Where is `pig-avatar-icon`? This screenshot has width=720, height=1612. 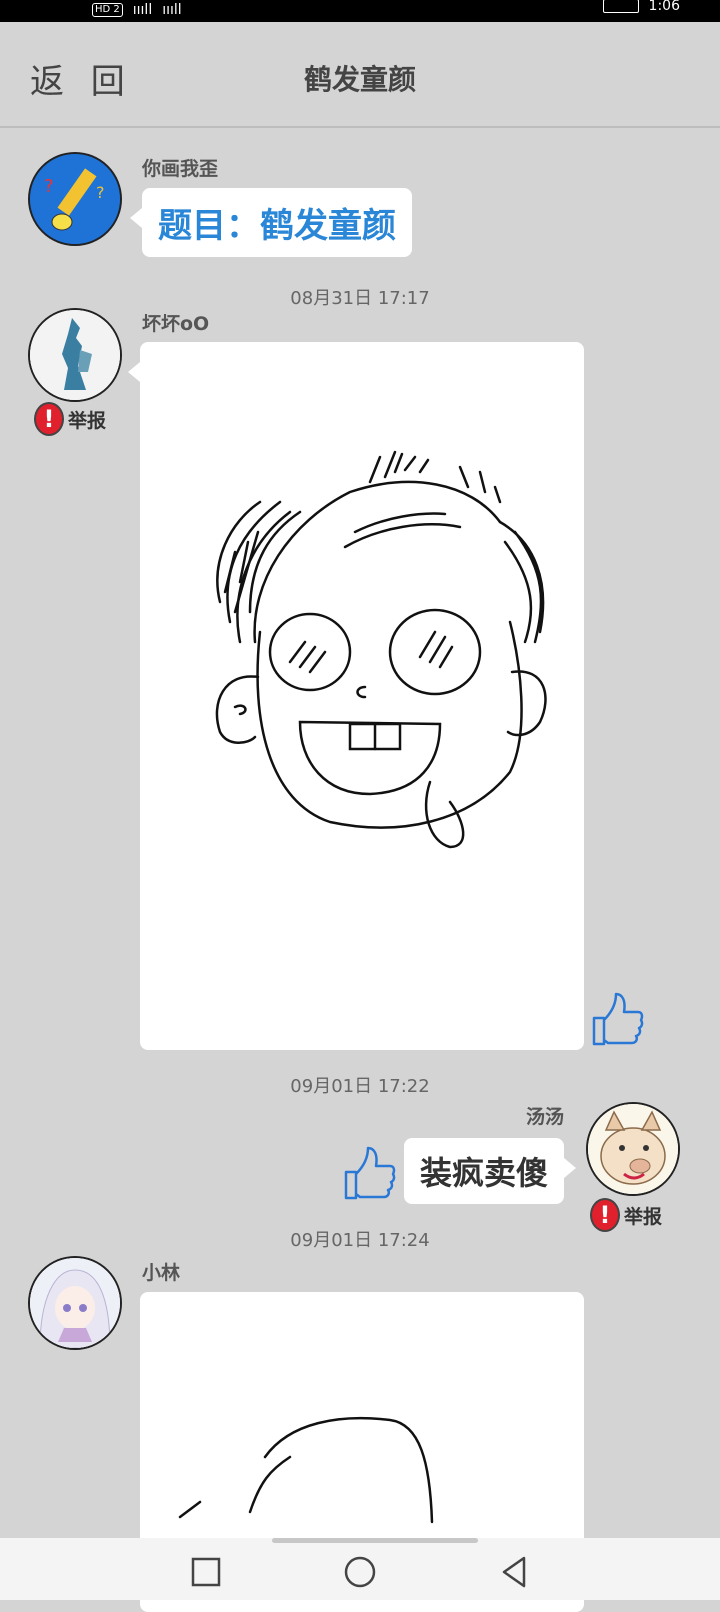 pig-avatar-icon is located at coordinates (633, 1149).